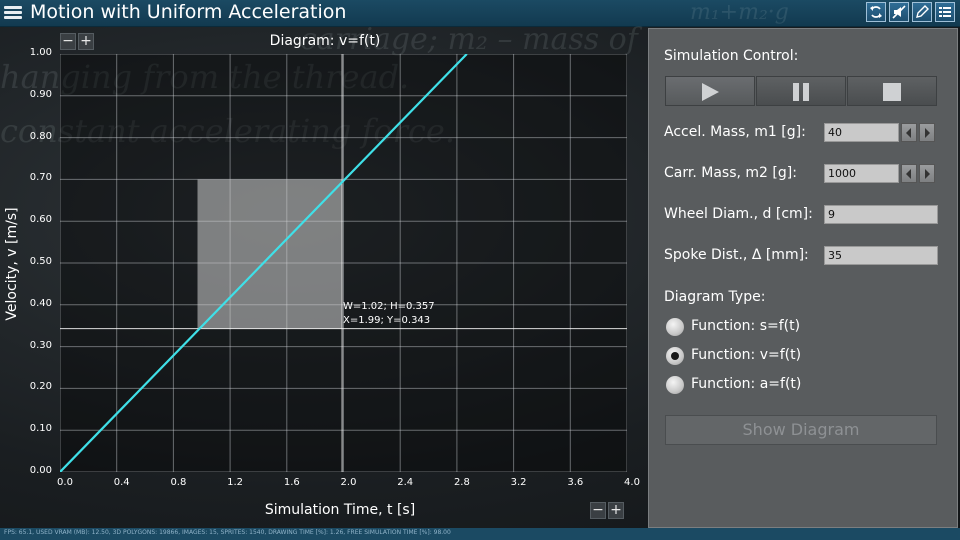 This screenshot has height=540, width=960. Describe the element at coordinates (598, 510) in the screenshot. I see `x-zoom-out-button: −` at that location.